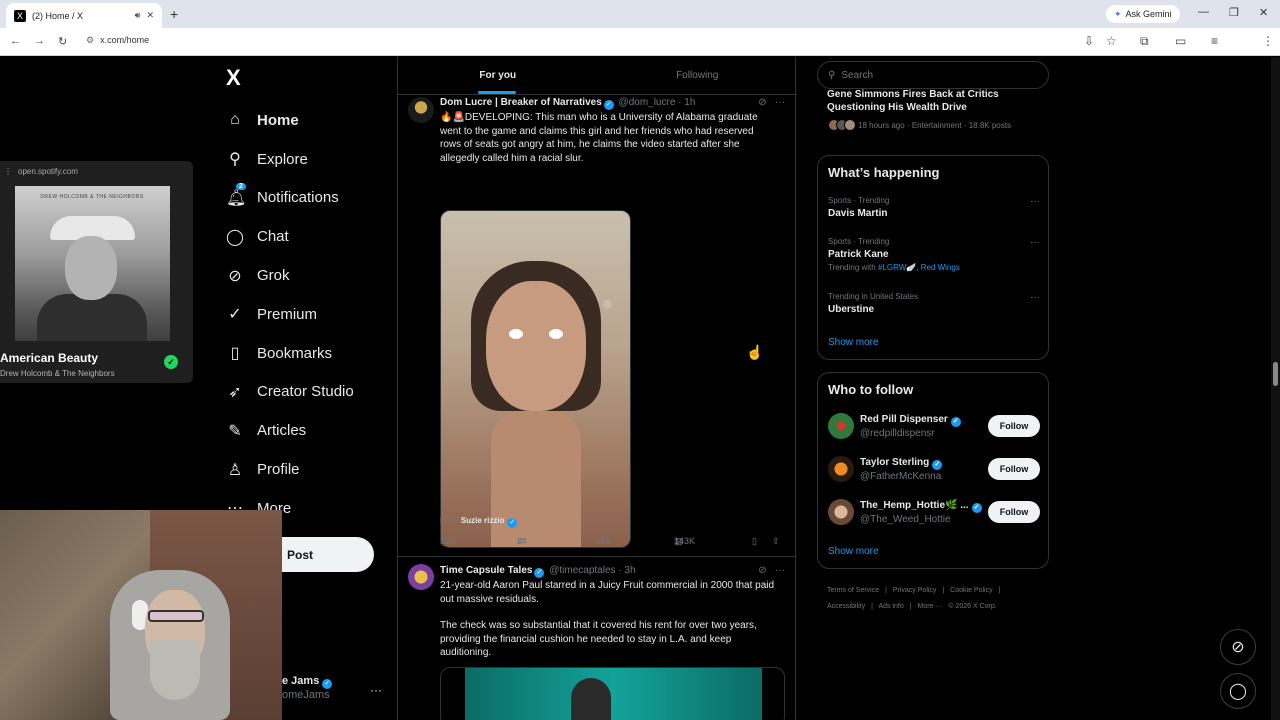 The height and width of the screenshot is (720, 1280). What do you see at coordinates (498, 75) in the screenshot?
I see `tab-for-you: For you` at bounding box center [498, 75].